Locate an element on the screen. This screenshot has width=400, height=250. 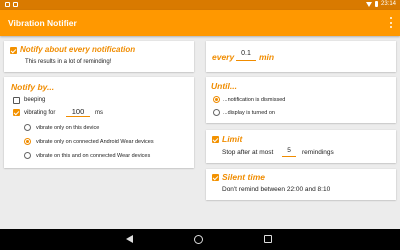
vibrating-checkbox is located at coordinates (16, 112).